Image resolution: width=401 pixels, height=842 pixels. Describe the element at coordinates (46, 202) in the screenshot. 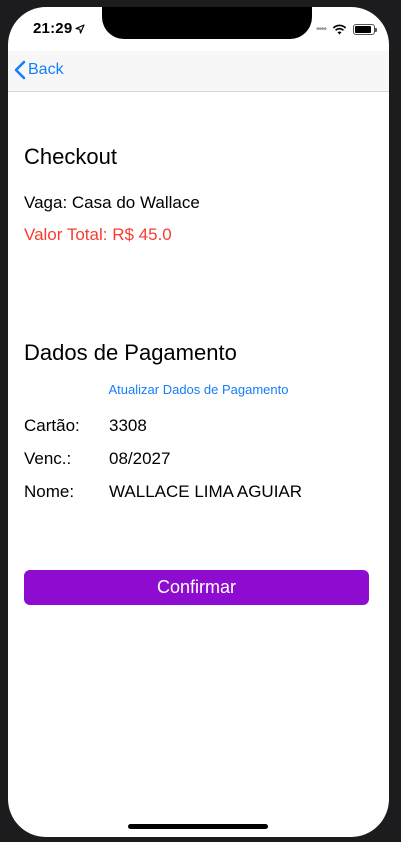

I see `vaga-label: Vaga:` at that location.